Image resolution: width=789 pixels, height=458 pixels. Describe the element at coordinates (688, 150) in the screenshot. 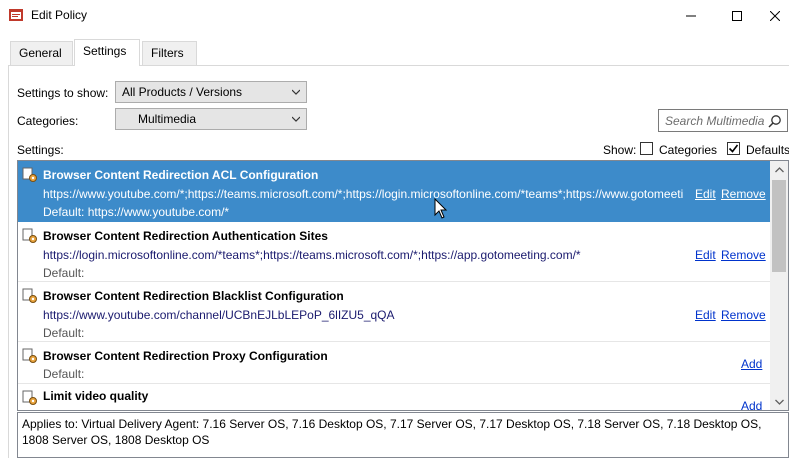

I see `show-categories-label: Categories` at that location.